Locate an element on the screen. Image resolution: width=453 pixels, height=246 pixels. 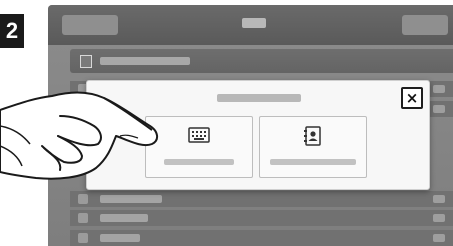
address-book-icon is located at coordinates (312, 136).